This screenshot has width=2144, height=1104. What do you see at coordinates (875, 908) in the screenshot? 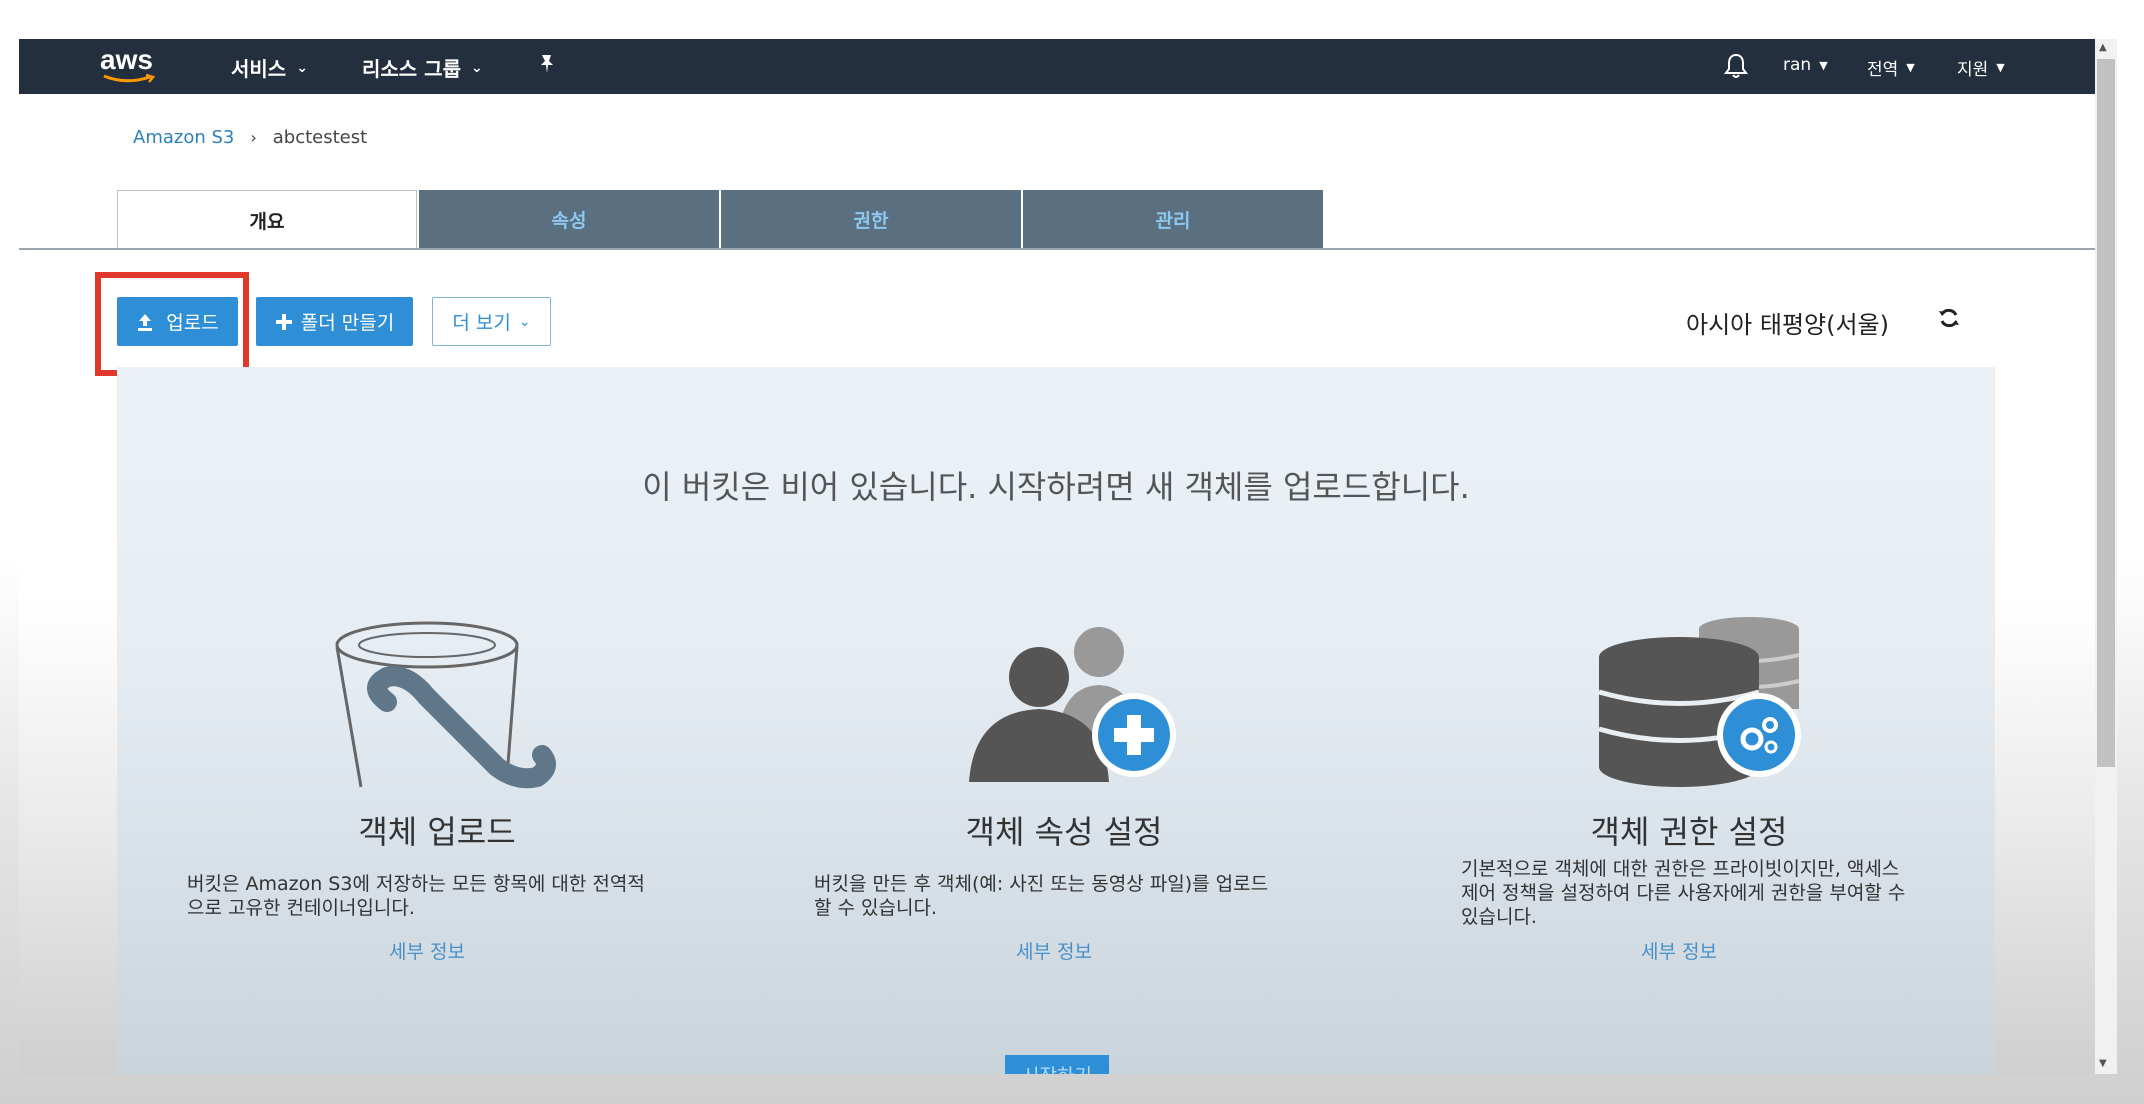
I see `card-description-line: 할 수 있습니다.` at bounding box center [875, 908].